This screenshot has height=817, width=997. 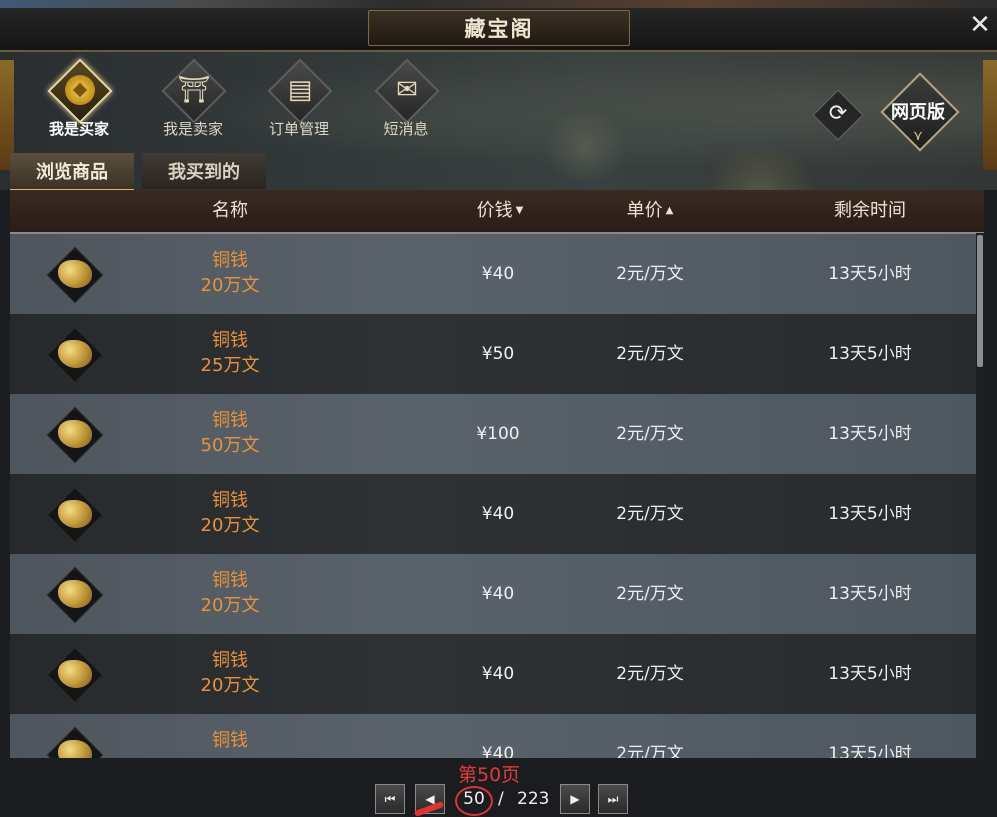 I want to click on header-unit-price: 单价 ▲, so click(x=650, y=211).